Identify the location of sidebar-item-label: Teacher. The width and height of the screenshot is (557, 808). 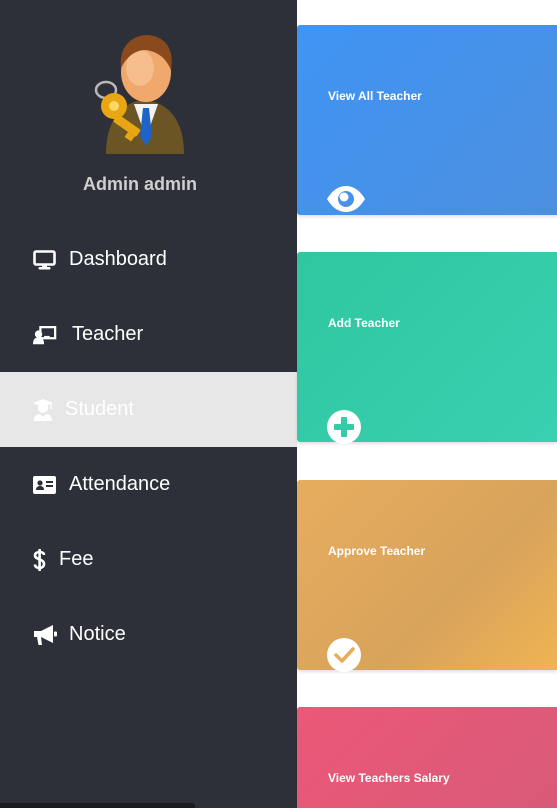
(108, 334).